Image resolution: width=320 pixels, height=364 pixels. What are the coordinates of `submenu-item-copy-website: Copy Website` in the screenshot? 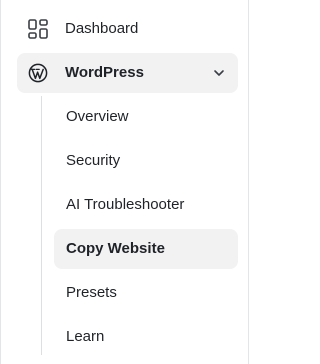 It's located at (146, 249).